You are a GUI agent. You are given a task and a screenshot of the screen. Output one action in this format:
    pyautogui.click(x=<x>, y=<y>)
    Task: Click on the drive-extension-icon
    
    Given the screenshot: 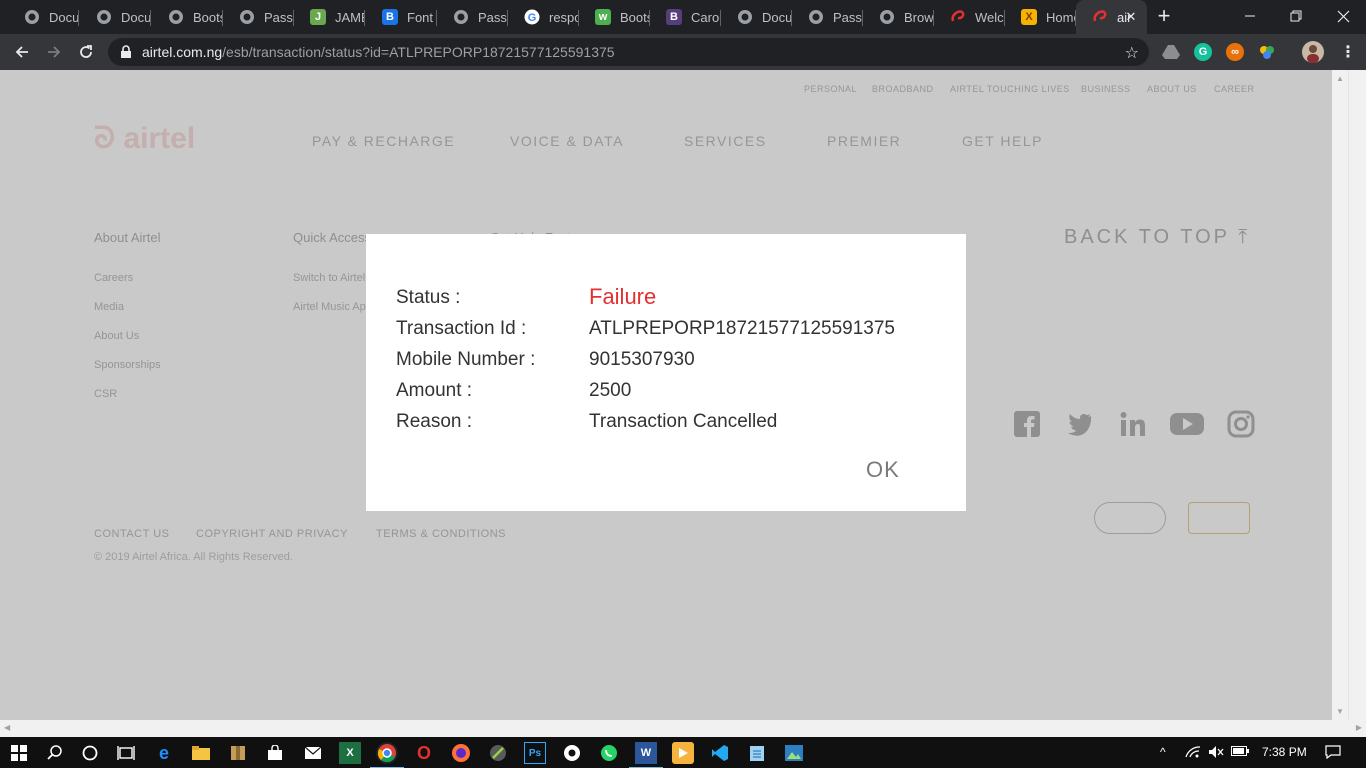 What is the action you would take?
    pyautogui.click(x=1171, y=52)
    